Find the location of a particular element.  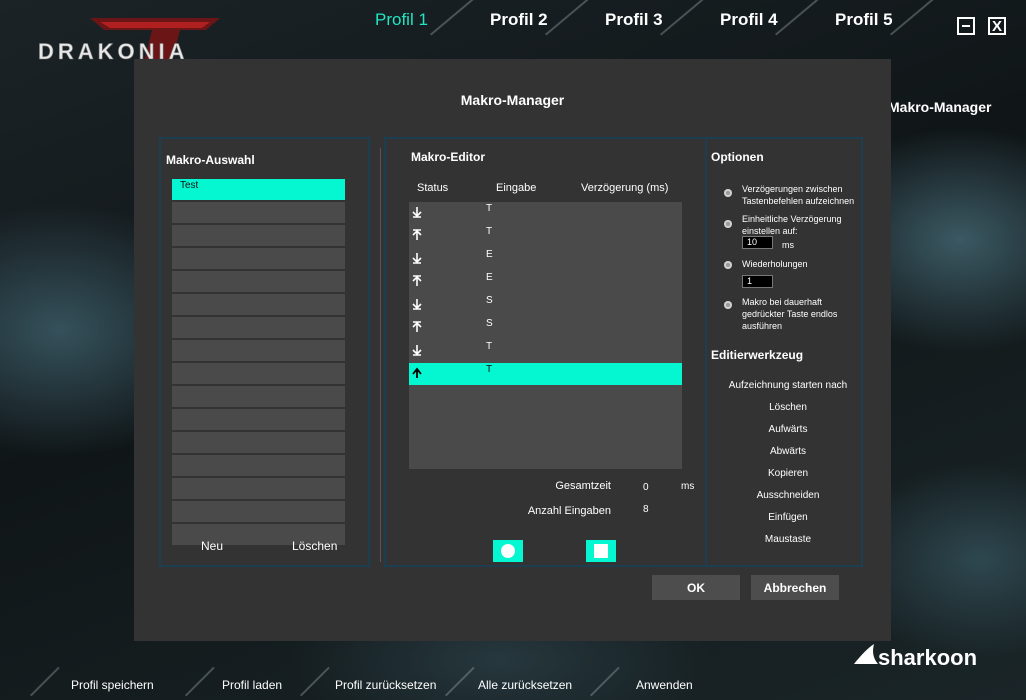

dialog-title: Makro-Manager is located at coordinates (512, 100).